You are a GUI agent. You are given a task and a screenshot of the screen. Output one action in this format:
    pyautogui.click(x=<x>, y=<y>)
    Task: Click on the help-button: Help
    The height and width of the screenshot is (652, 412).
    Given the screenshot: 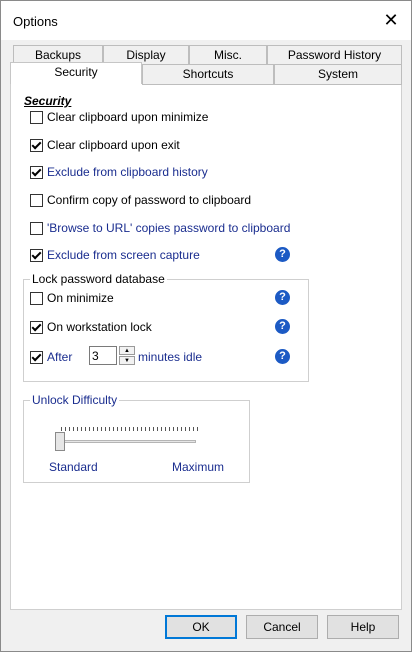 What is the action you would take?
    pyautogui.click(x=363, y=627)
    